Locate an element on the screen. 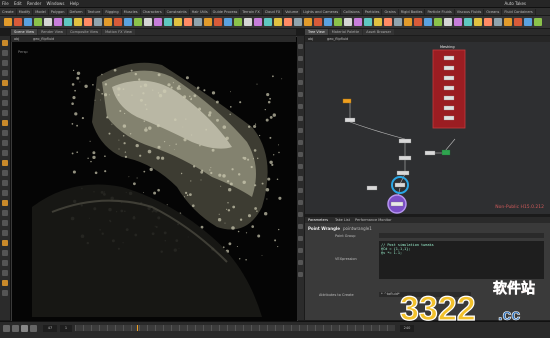  playhead is located at coordinates (137, 328).